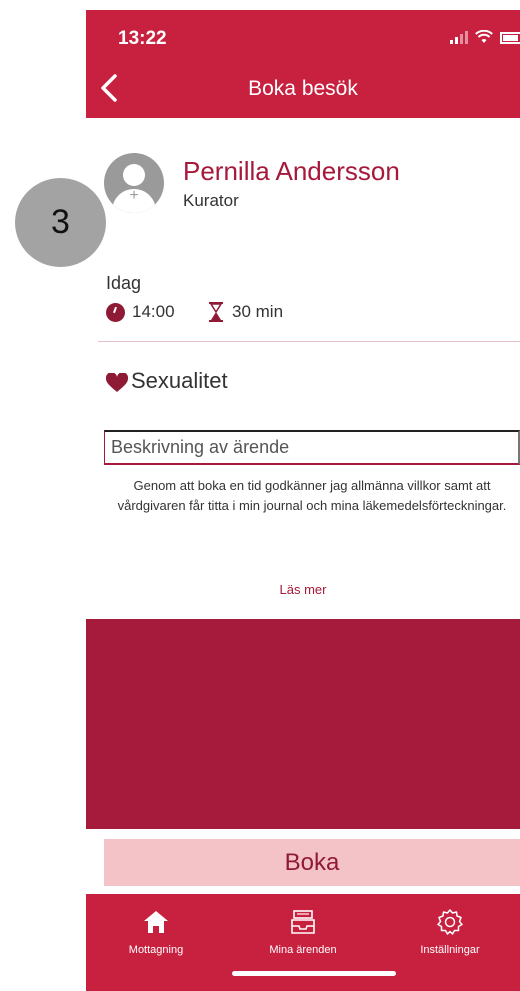  I want to click on tab-bar: Mottagning Mina ärenden Inställningar, so click(303, 942).